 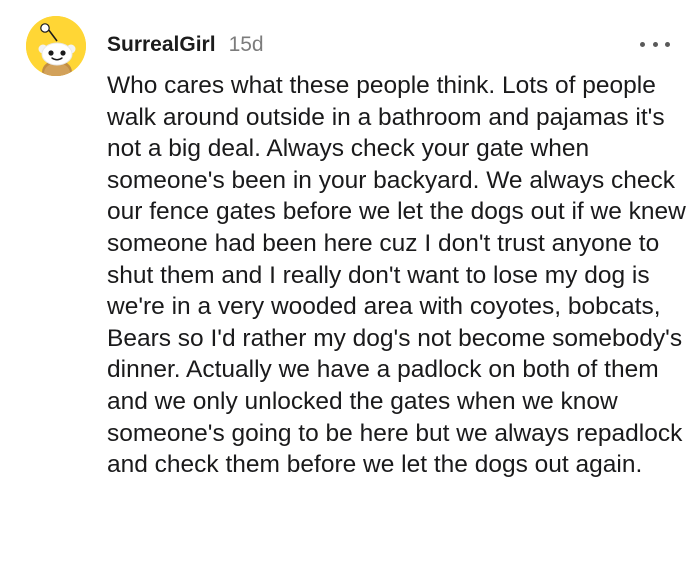 I want to click on timestamp: 15d, so click(x=246, y=45).